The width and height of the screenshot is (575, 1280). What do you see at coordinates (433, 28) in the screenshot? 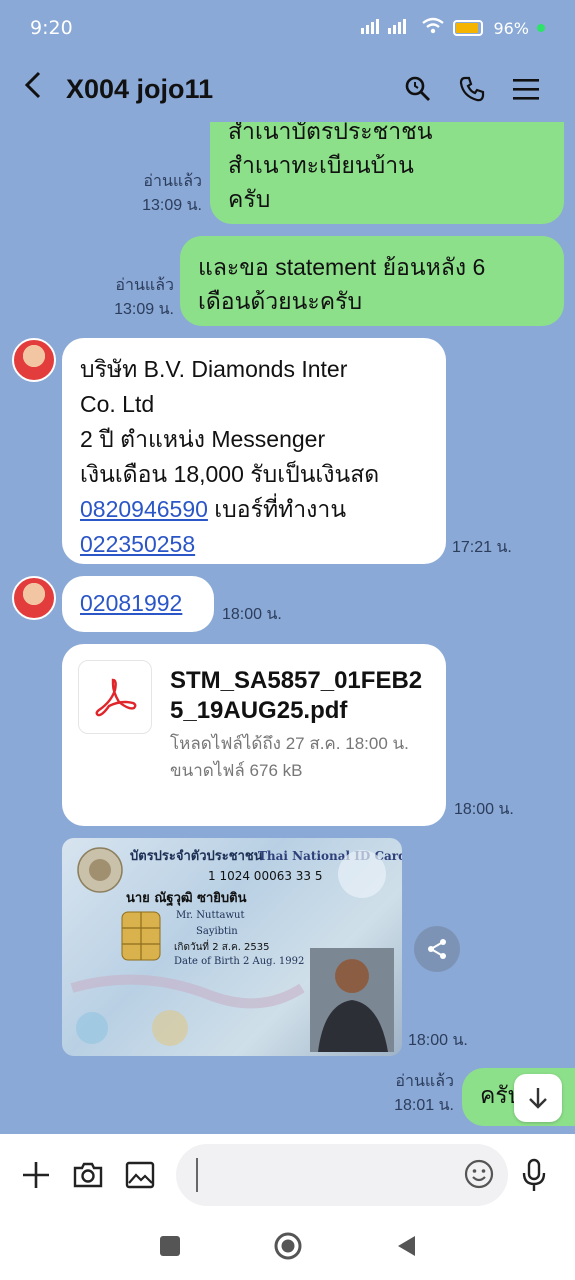
I see `wifi-icon` at bounding box center [433, 28].